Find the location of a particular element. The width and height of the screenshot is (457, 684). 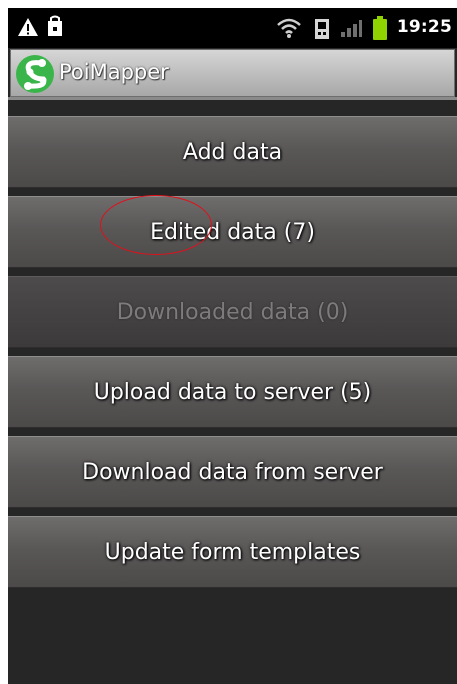

battery-icon is located at coordinates (380, 28).